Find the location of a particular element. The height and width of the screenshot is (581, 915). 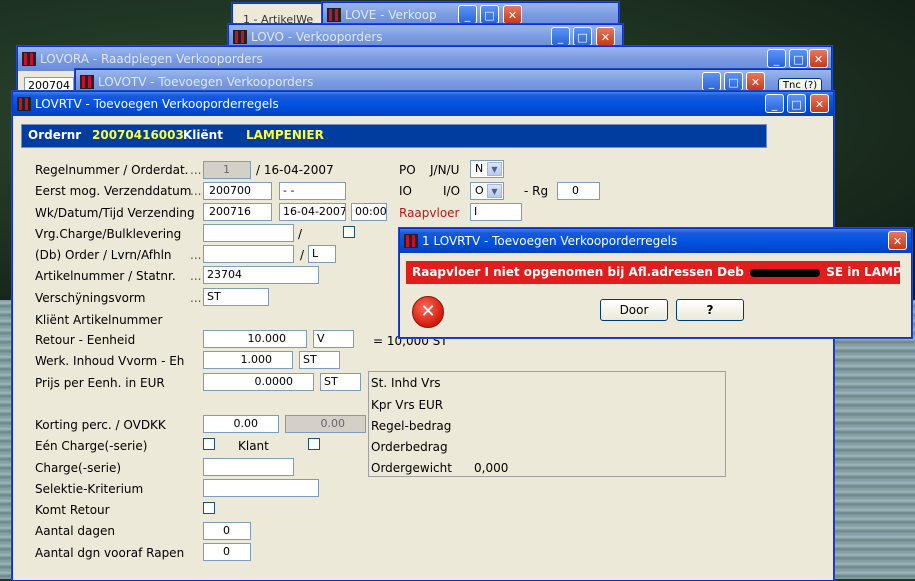

dialog-title: 1 LOVRTV - Toevoegen Verkooporderregels is located at coordinates (550, 241).